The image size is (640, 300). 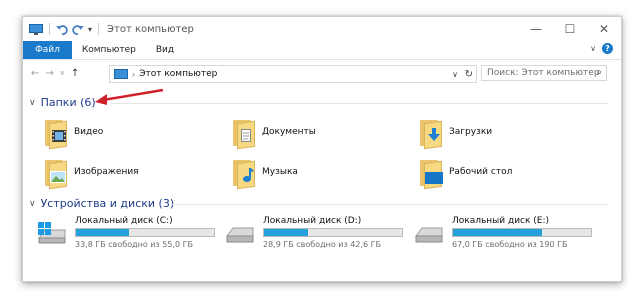 I want to click on drive-name: Локальный диск (E:), so click(x=501, y=221).